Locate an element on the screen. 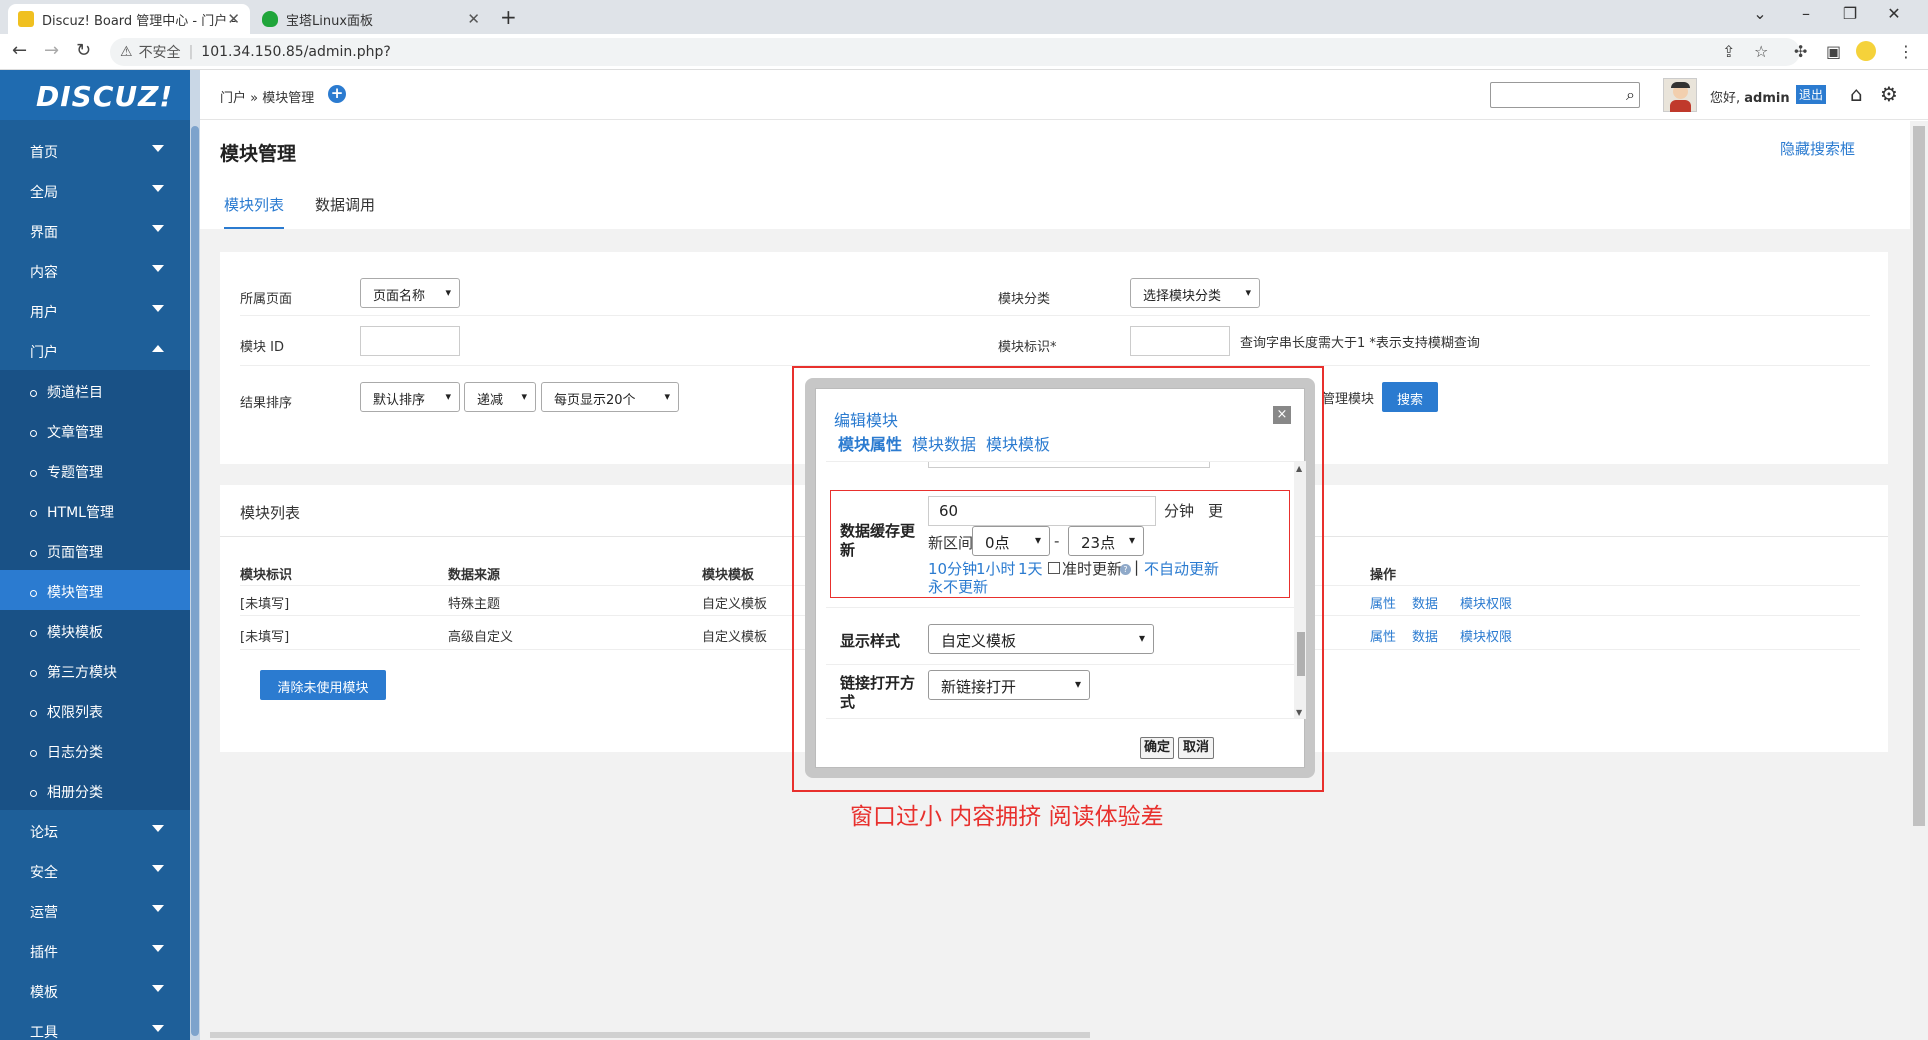 This screenshot has height=1040, width=1928. sidebar-sub-label: 文章管理 is located at coordinates (75, 433).